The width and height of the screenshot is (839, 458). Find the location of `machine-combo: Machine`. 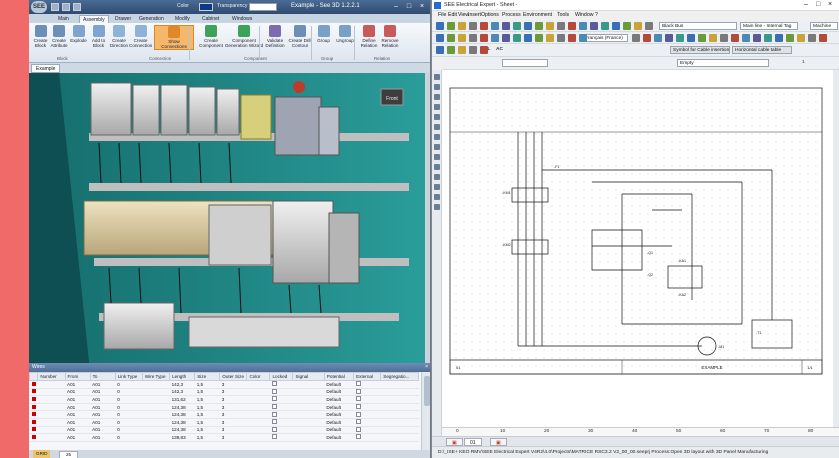

machine-combo: Machine is located at coordinates (824, 26).